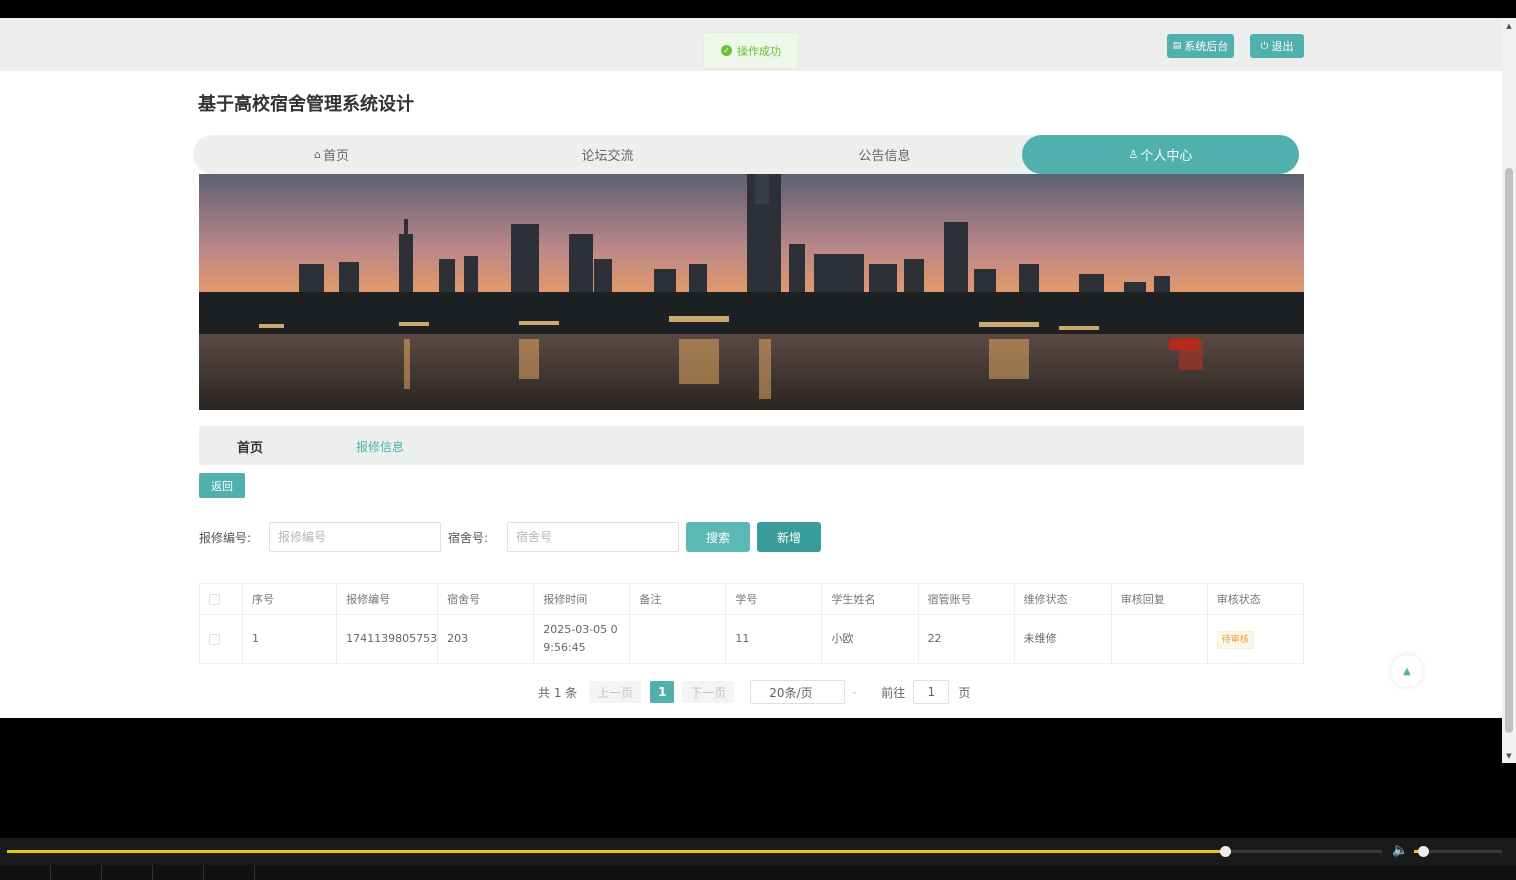  Describe the element at coordinates (290, 599) in the screenshot. I see `column-header: 序号` at that location.